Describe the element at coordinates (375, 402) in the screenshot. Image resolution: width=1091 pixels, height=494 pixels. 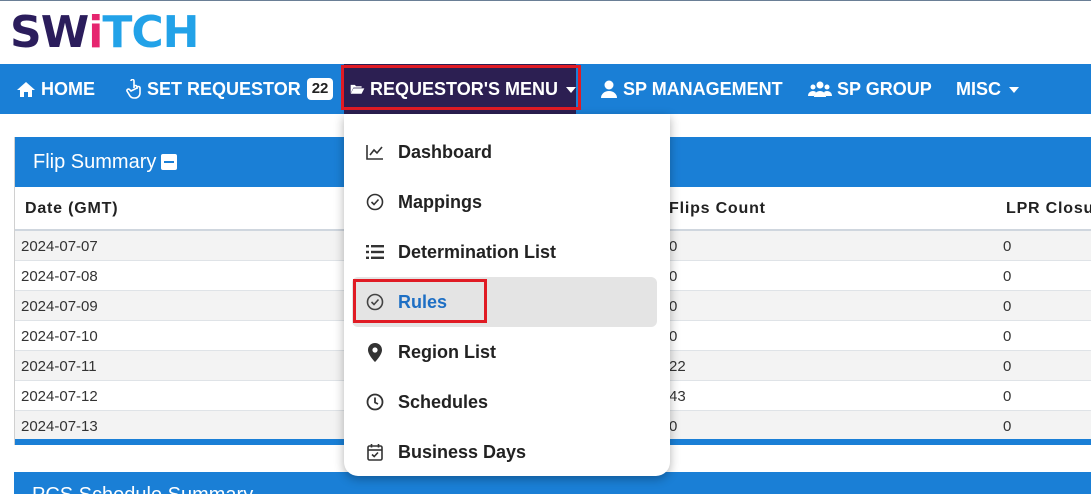
I see `clock-icon` at that location.